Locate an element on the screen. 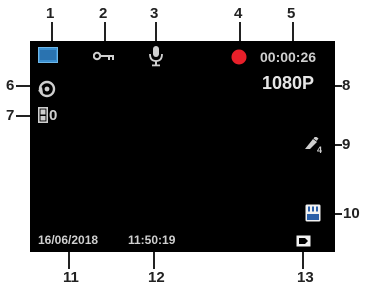 The width and height of the screenshot is (365, 286). callout-2: 2 is located at coordinates (103, 13).